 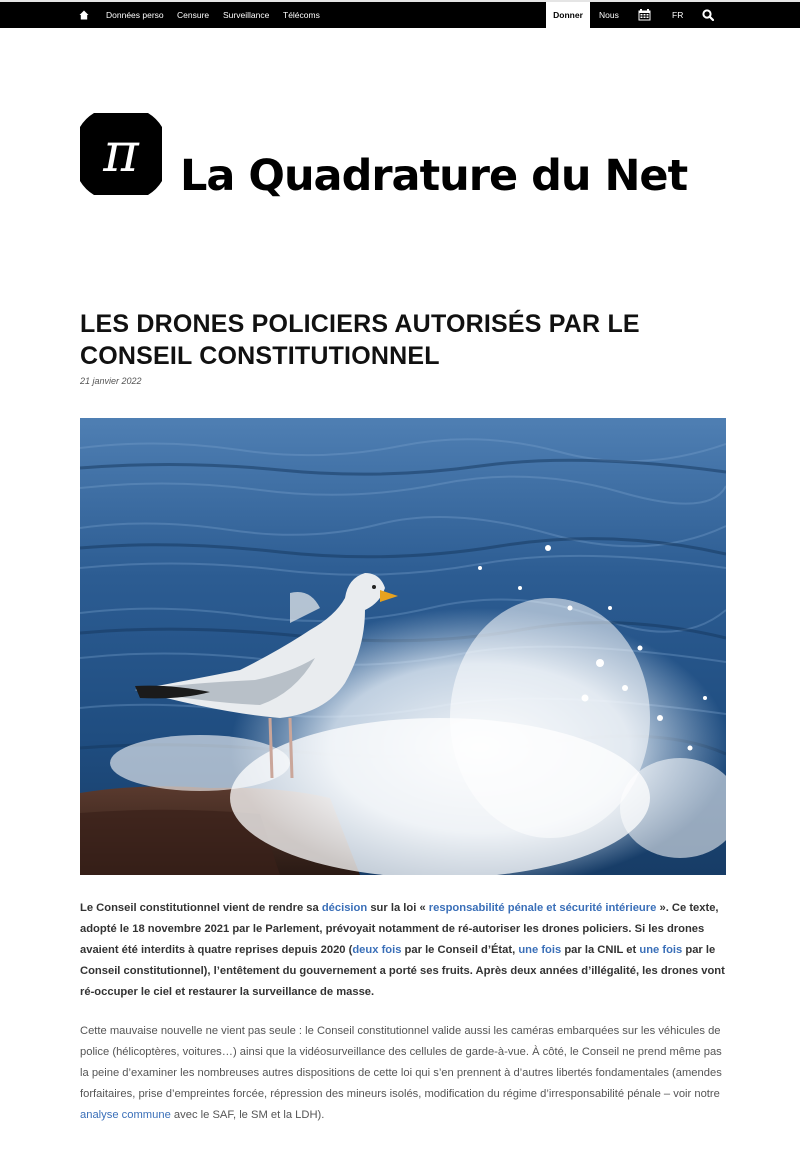 What do you see at coordinates (125, 1115) in the screenshot?
I see `link-analyse-commune: analyse commune` at bounding box center [125, 1115].